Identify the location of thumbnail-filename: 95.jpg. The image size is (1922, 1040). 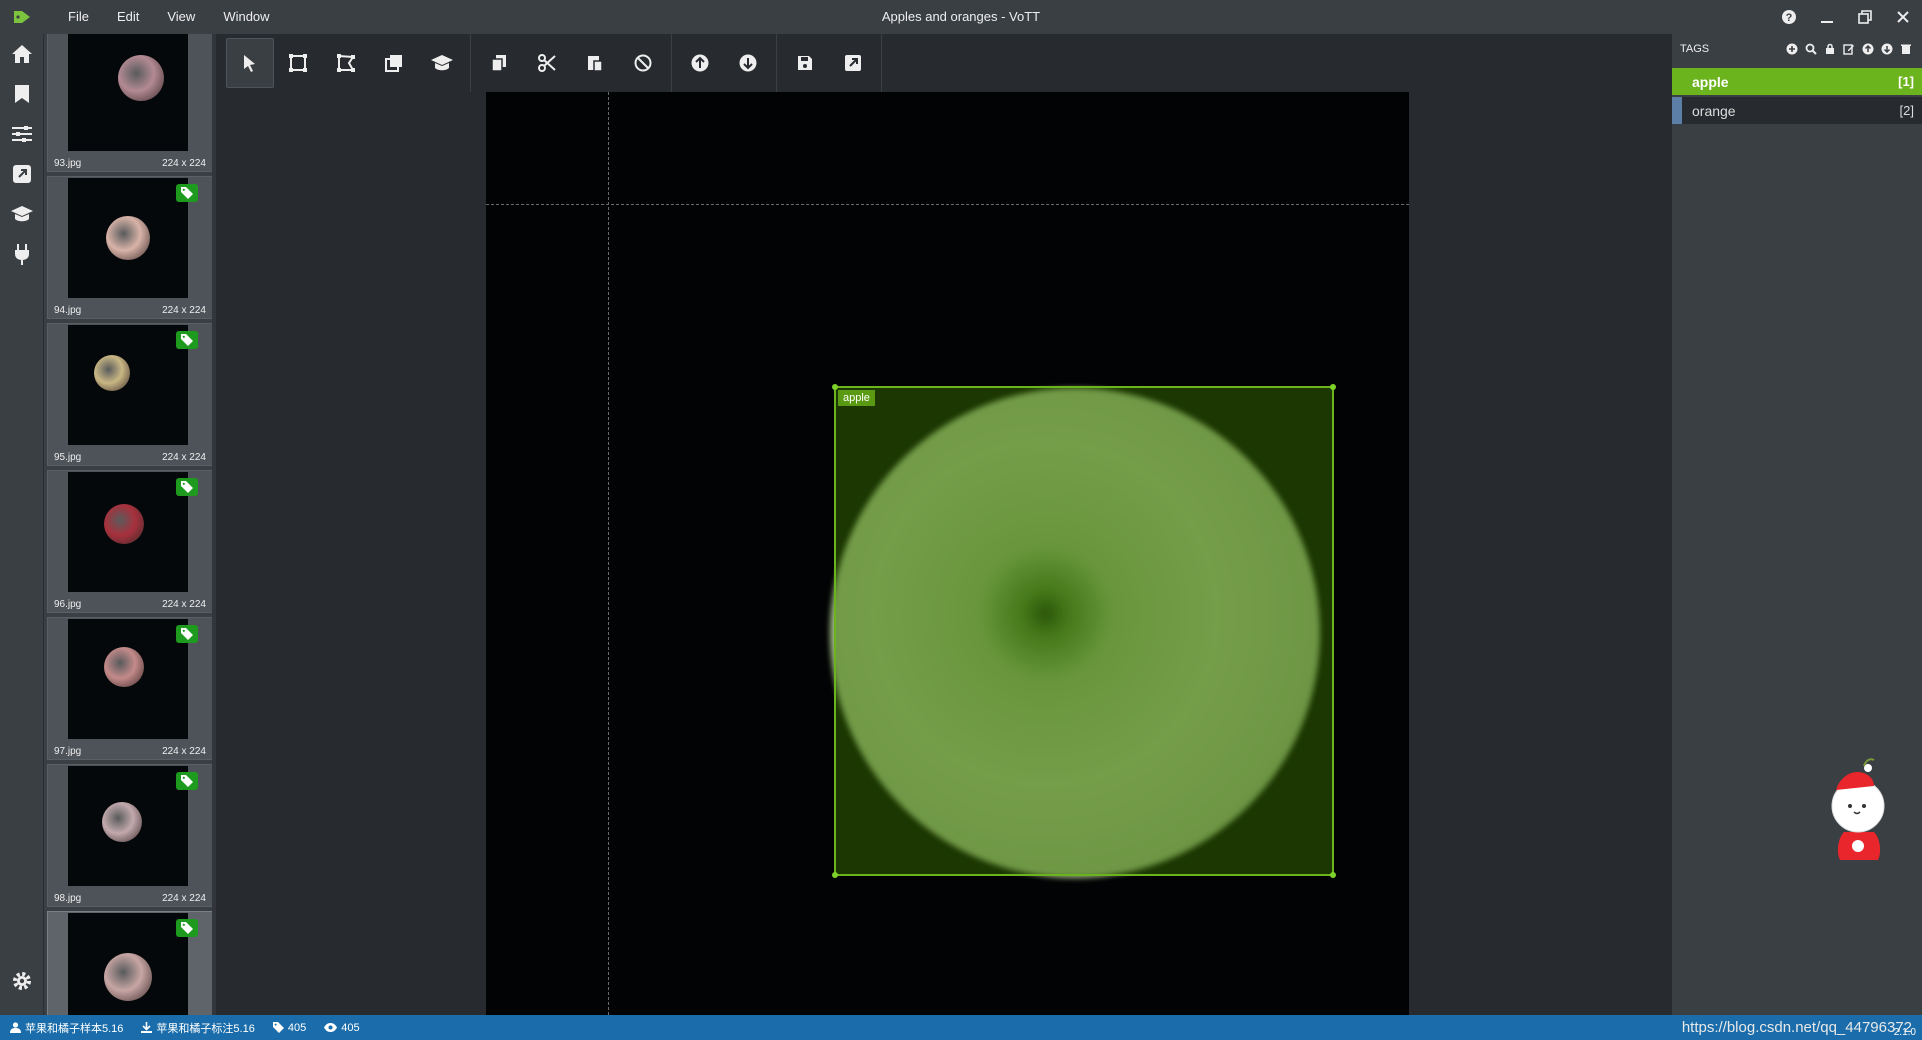
(68, 457).